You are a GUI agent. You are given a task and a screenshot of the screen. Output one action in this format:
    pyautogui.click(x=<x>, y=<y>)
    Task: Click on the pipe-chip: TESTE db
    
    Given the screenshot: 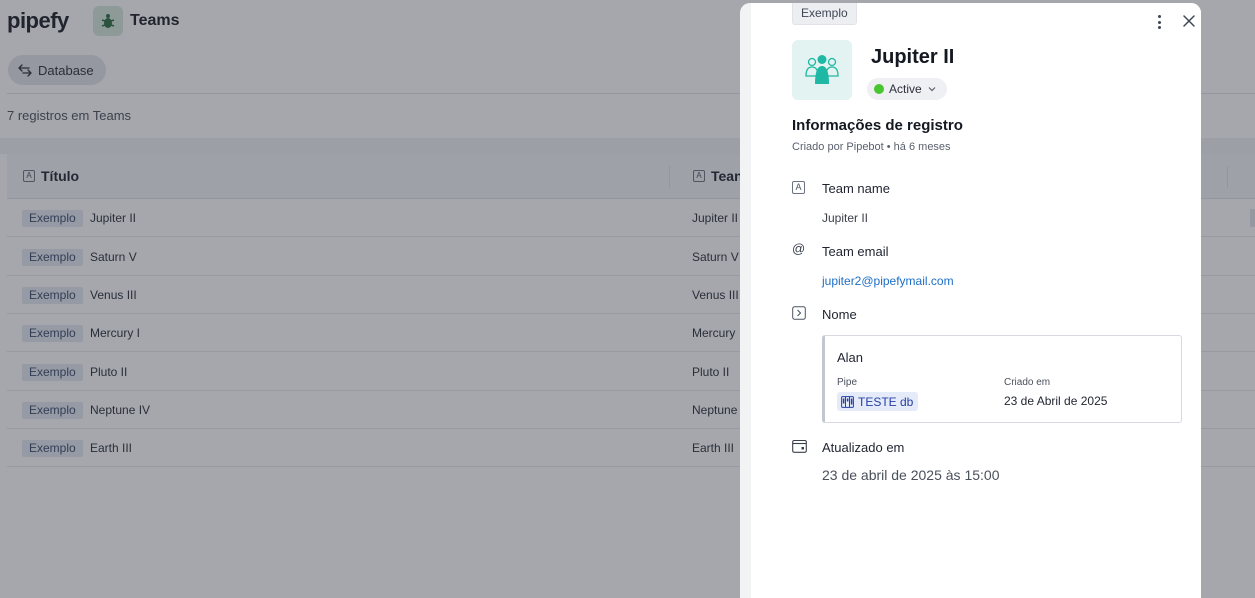 What is the action you would take?
    pyautogui.click(x=878, y=401)
    